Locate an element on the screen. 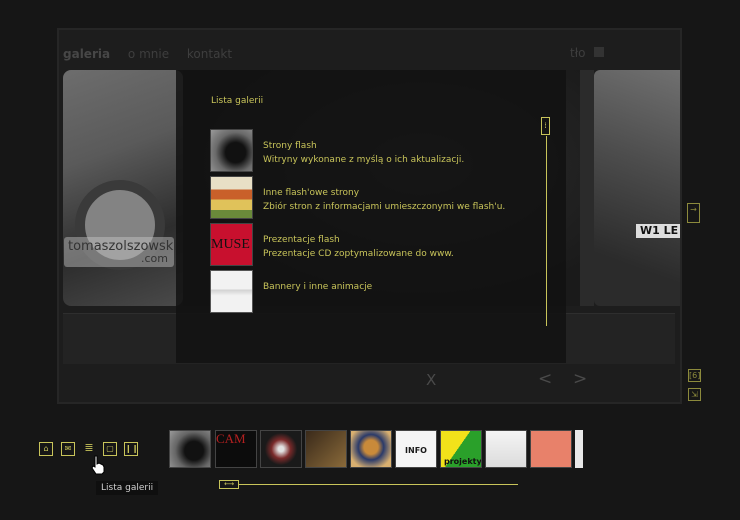  window-icon: ▢ is located at coordinates (110, 449).